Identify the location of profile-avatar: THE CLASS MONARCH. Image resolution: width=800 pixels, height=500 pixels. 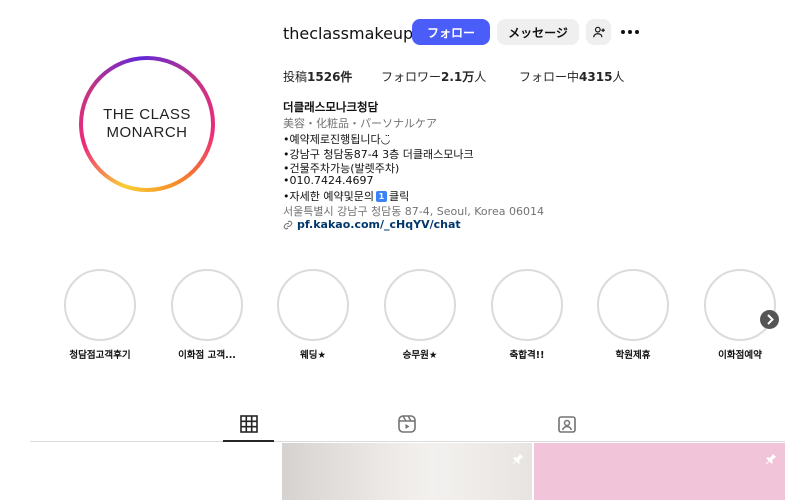
(147, 124).